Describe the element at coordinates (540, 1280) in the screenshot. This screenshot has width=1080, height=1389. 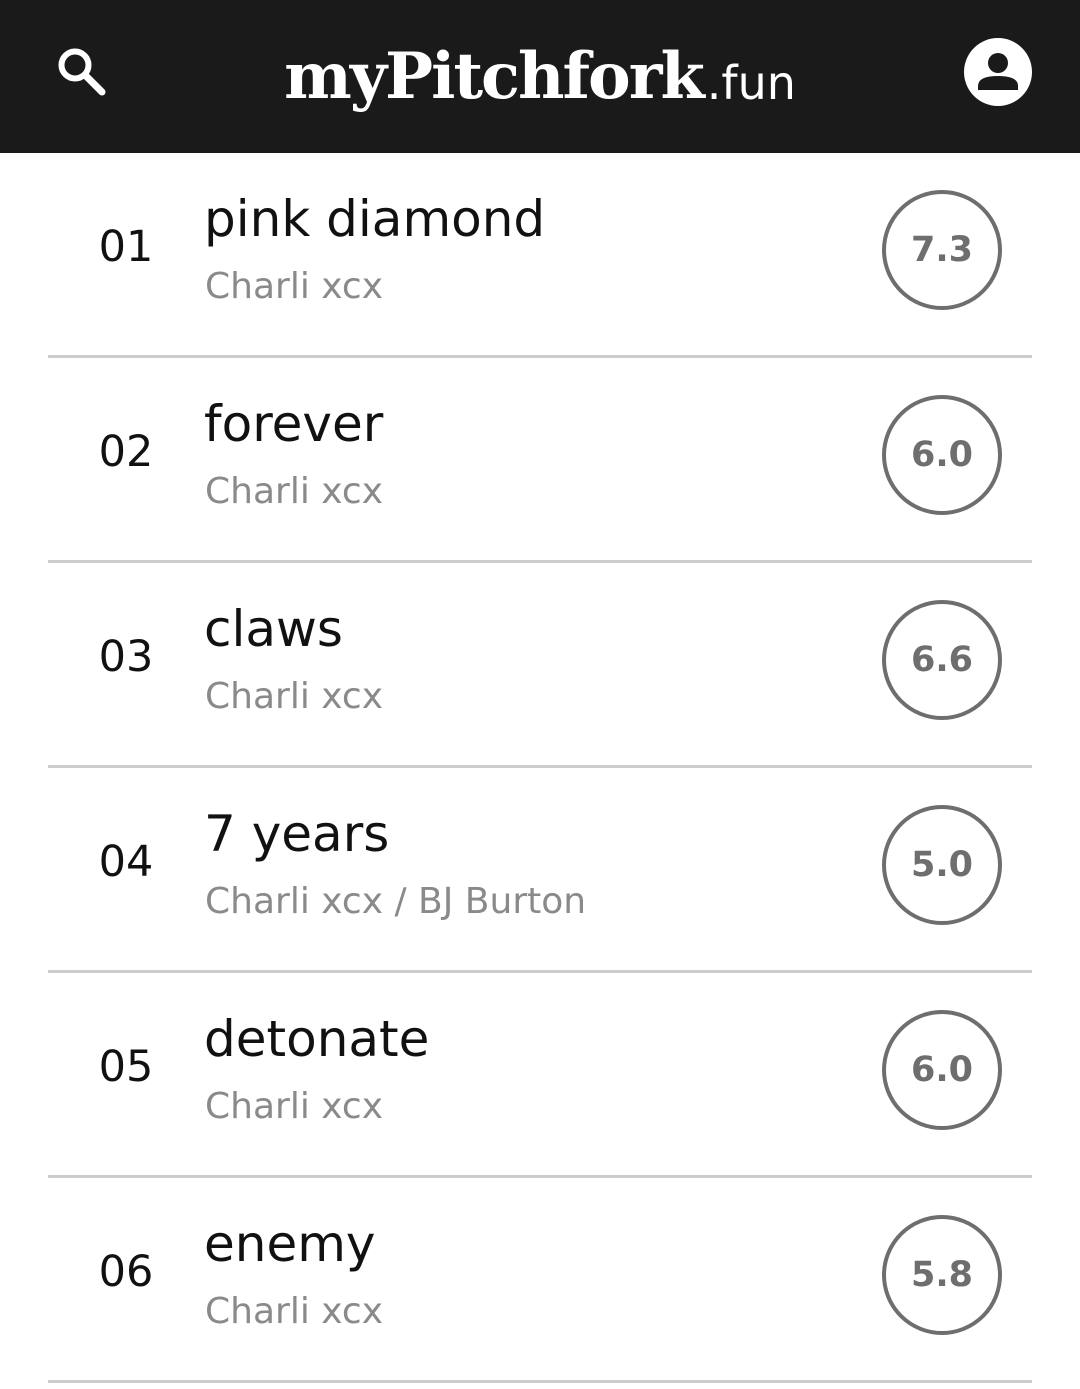
I see `track-row: 06 enemy Charli xcx 5.8` at that location.